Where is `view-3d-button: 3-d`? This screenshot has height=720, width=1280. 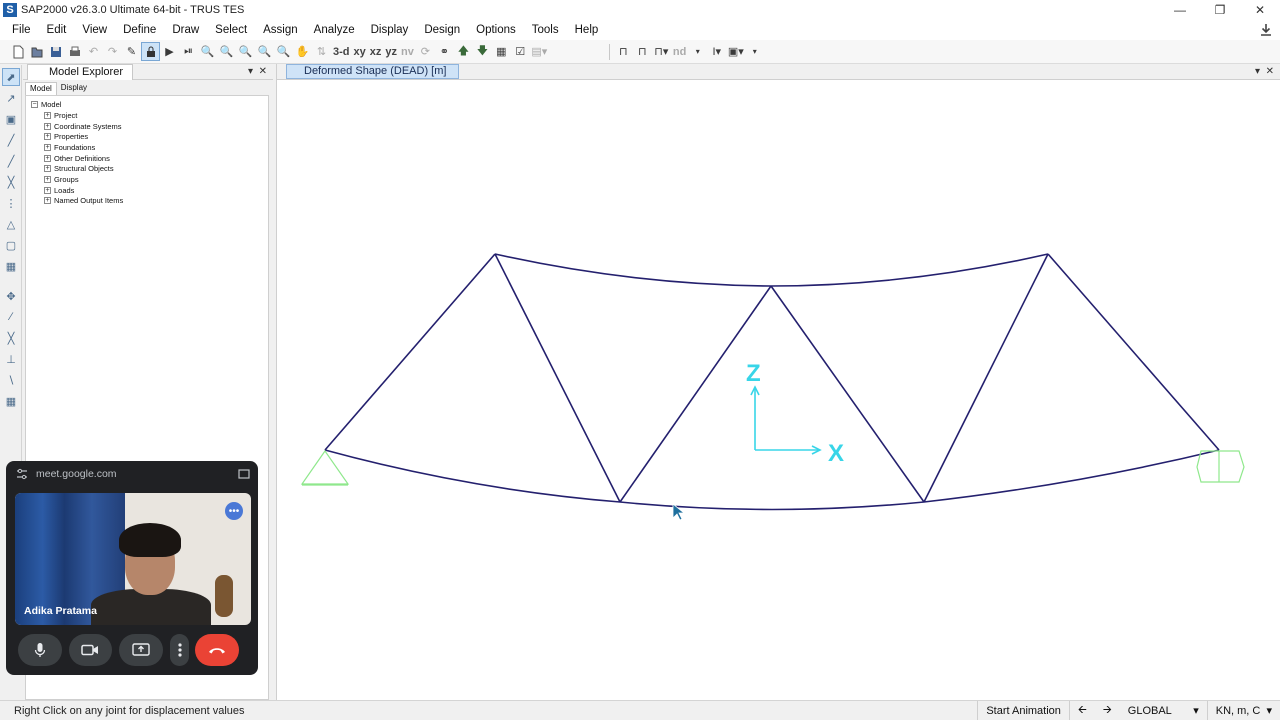
view-3d-button: 3-d is located at coordinates (341, 51).